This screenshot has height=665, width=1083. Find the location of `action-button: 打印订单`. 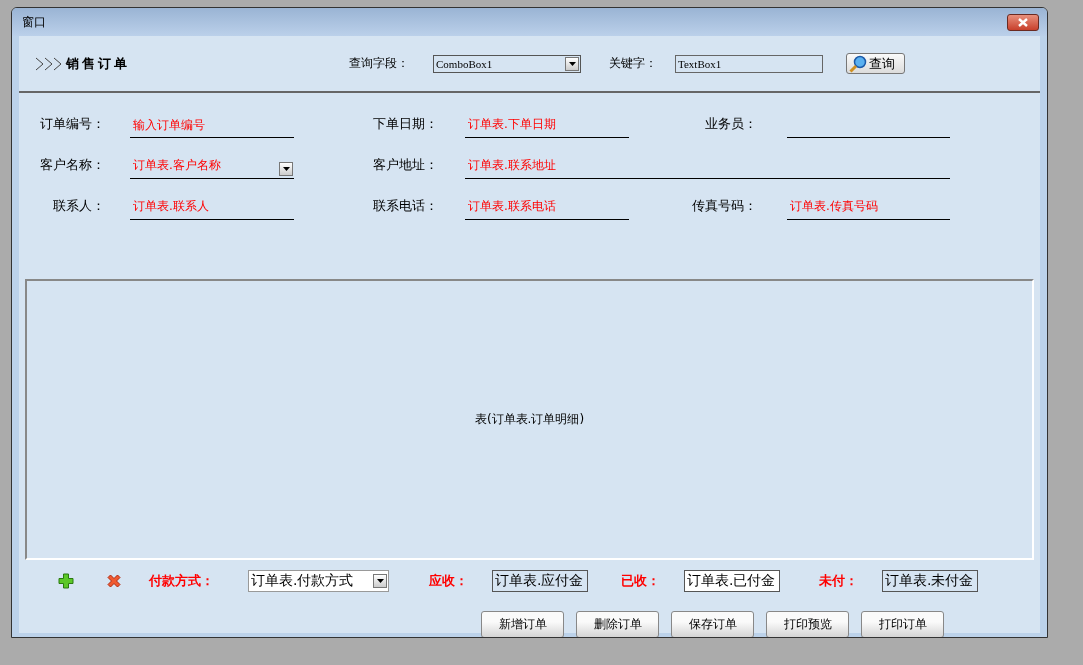

action-button: 打印订单 is located at coordinates (902, 624).